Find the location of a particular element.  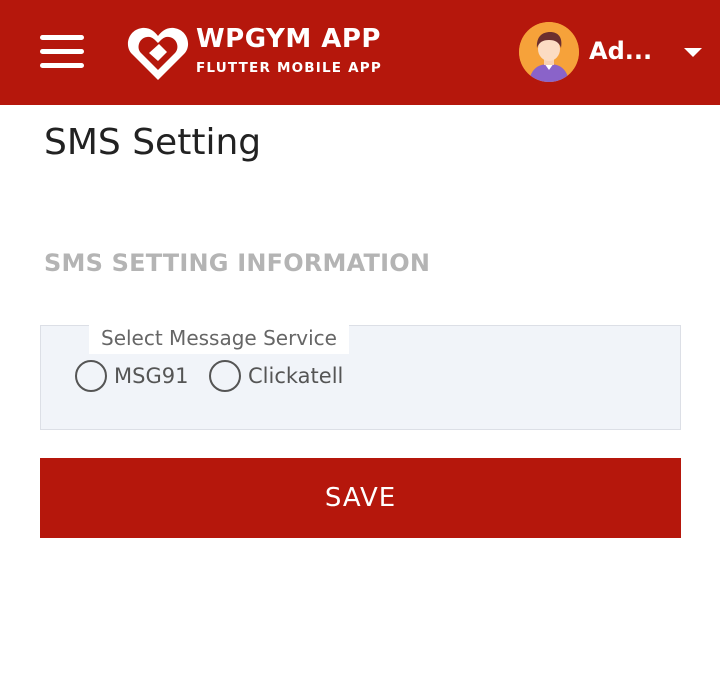

avatar-person-icon is located at coordinates (549, 52).